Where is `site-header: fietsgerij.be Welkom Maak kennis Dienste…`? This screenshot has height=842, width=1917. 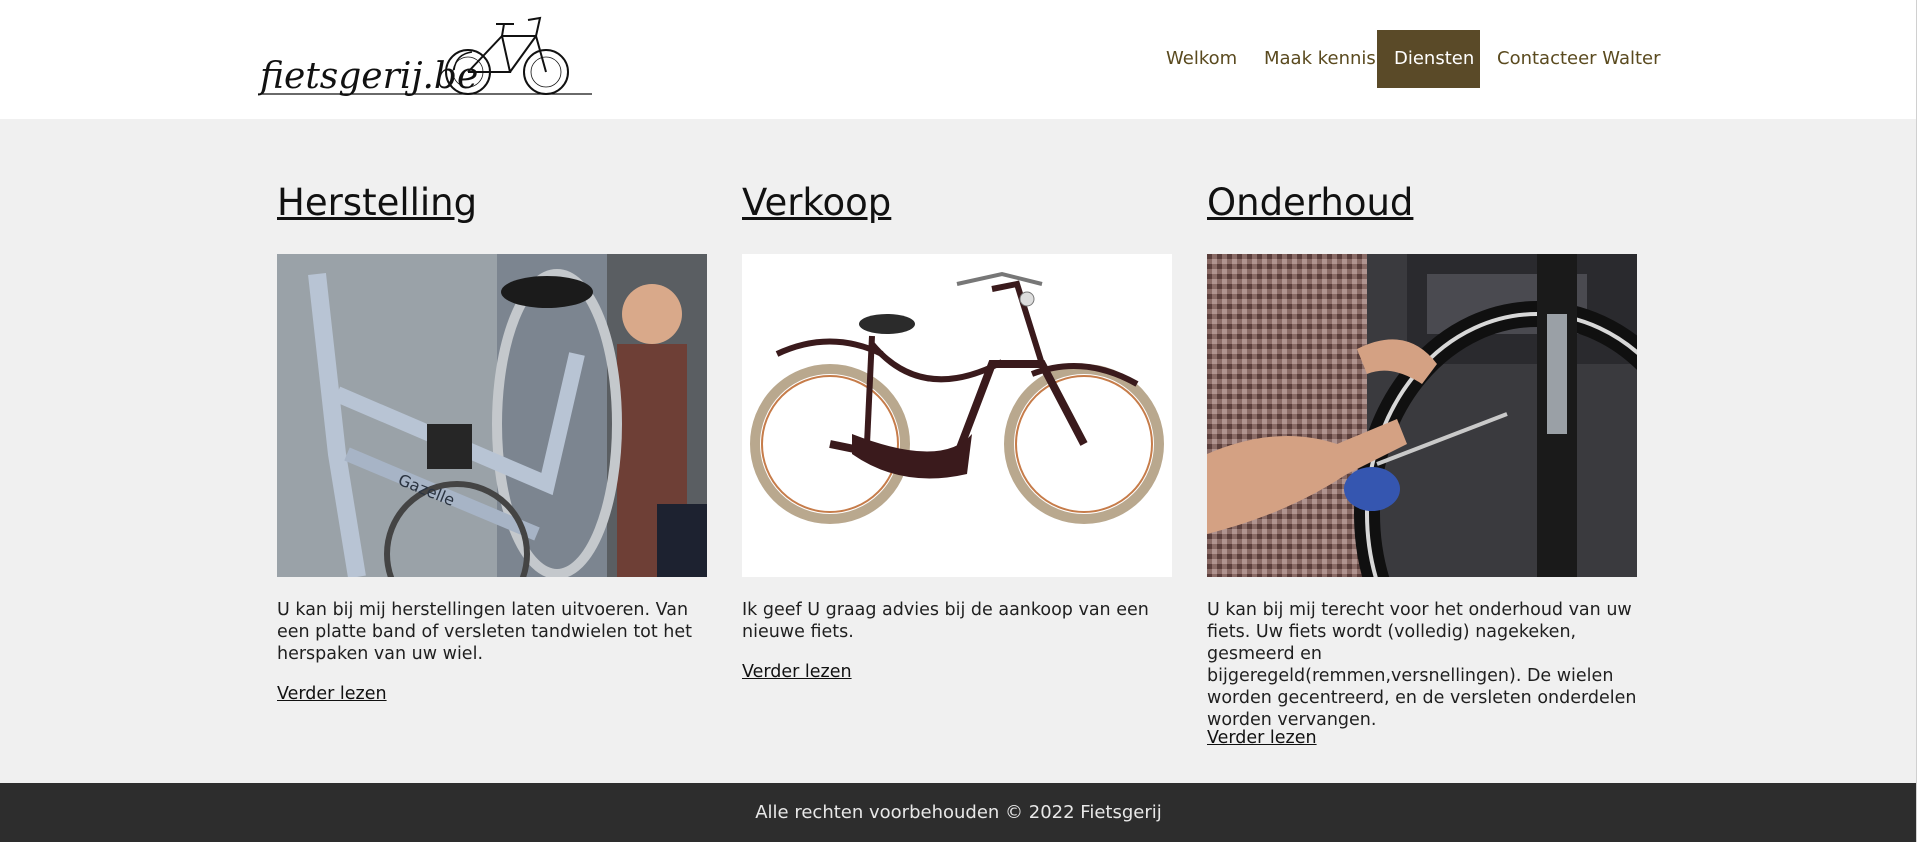
site-header: fietsgerij.be Welkom Maak kennis Dienste… is located at coordinates (958, 59).